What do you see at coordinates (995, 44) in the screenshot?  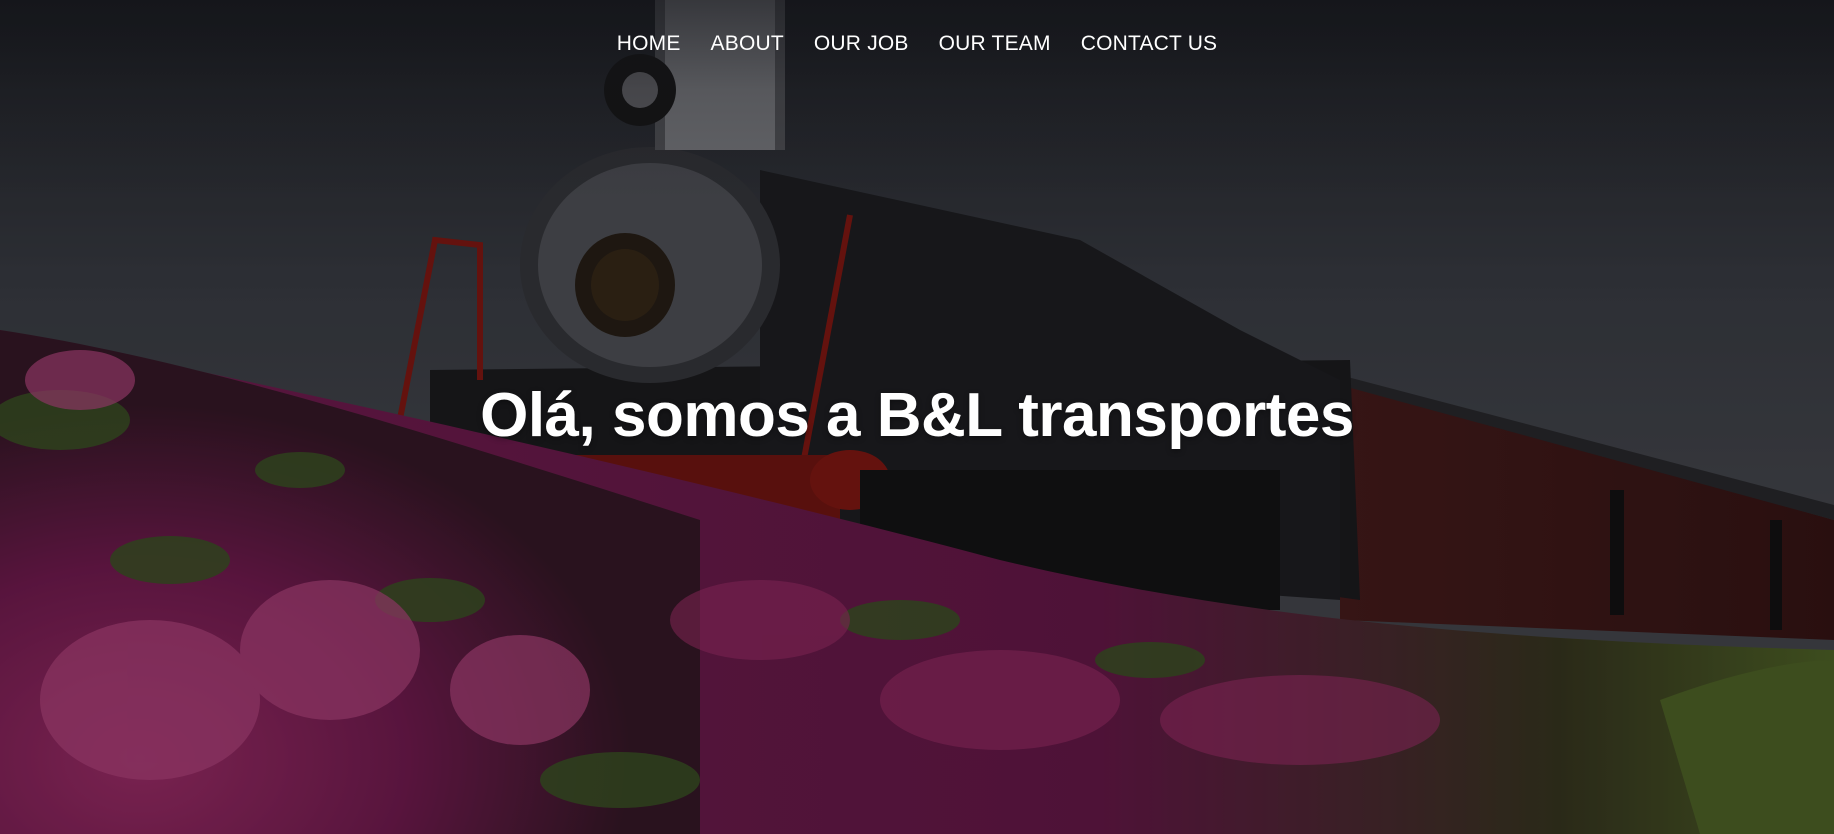 I see `nav-link-our-team: OUR TEAM` at bounding box center [995, 44].